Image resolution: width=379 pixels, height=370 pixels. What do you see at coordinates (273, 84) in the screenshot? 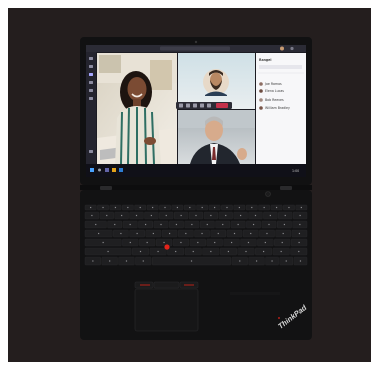
I see `participant-name: Joe Ramos` at bounding box center [273, 84].